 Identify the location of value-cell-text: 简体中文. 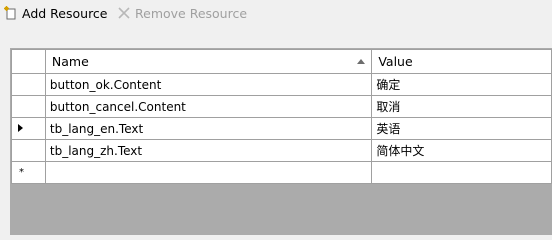
(400, 151).